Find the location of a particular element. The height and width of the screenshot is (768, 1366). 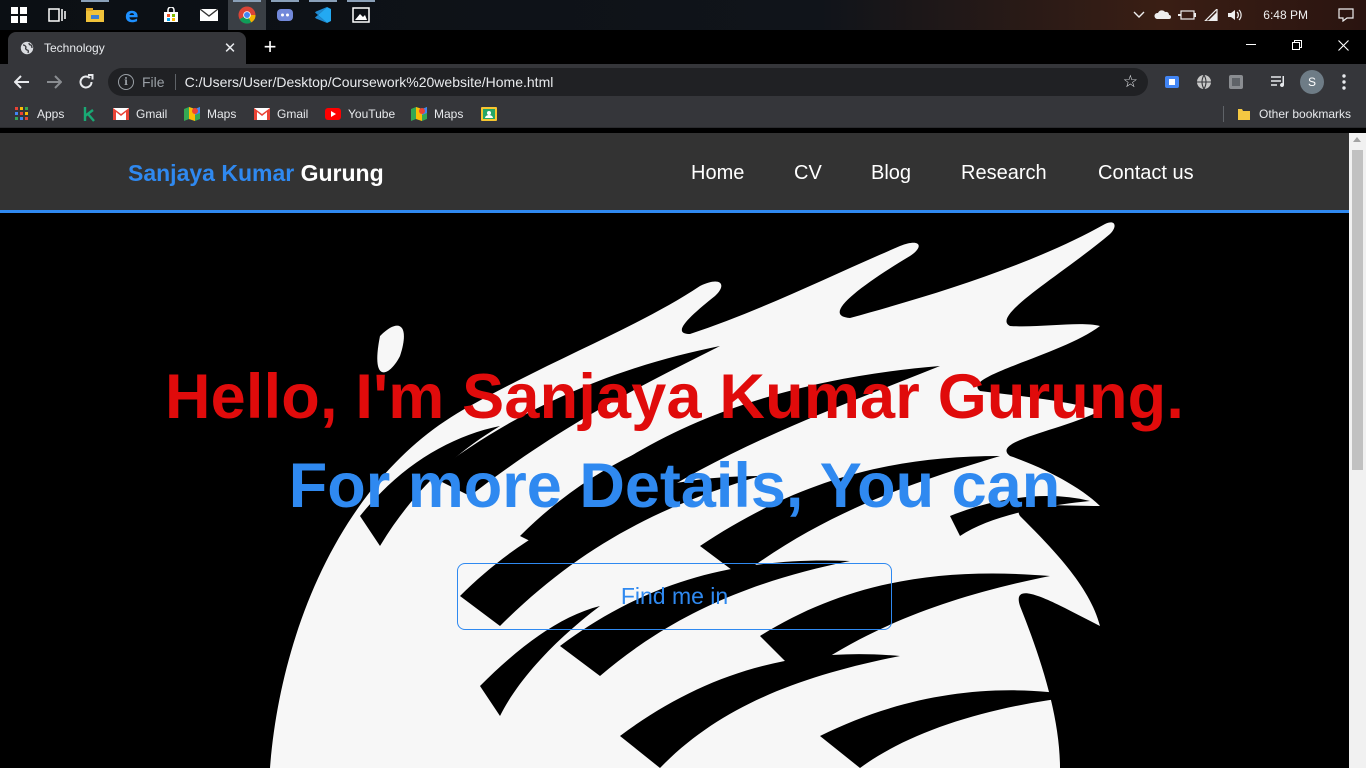

folder-icon is located at coordinates (1244, 114).